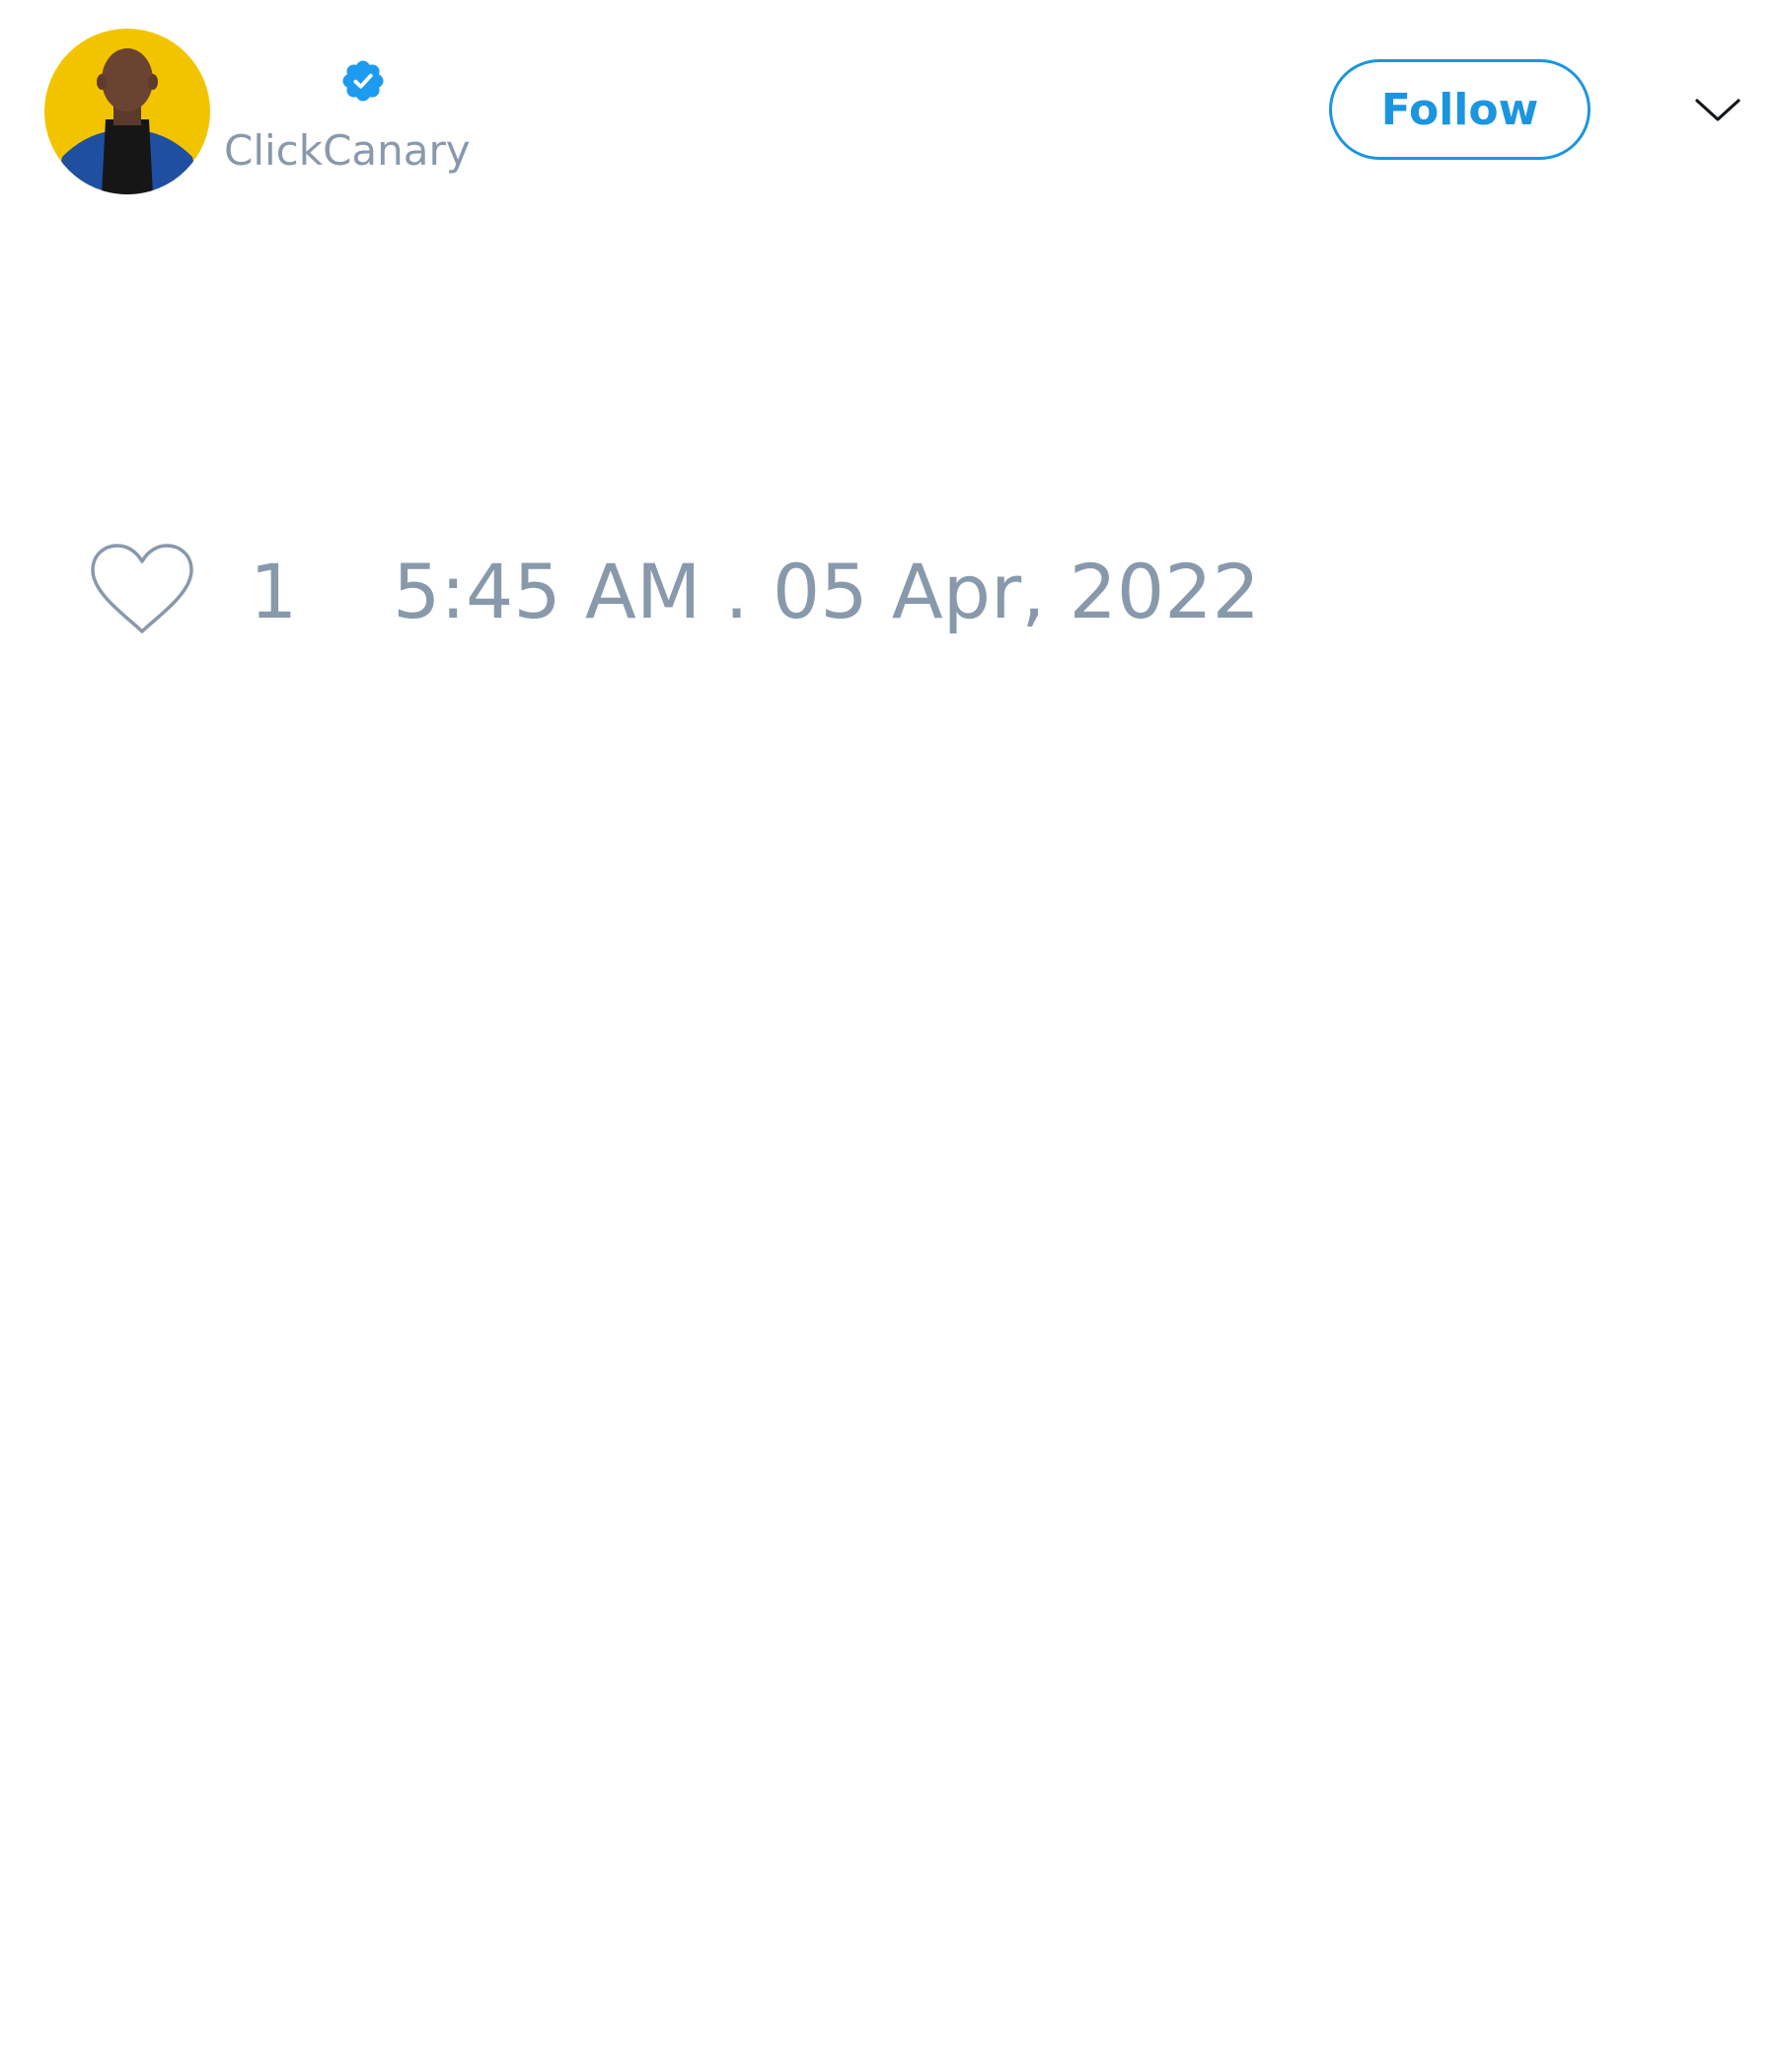 The image size is (1776, 2072). Describe the element at coordinates (1460, 110) in the screenshot. I see `follow-button: Follow` at that location.